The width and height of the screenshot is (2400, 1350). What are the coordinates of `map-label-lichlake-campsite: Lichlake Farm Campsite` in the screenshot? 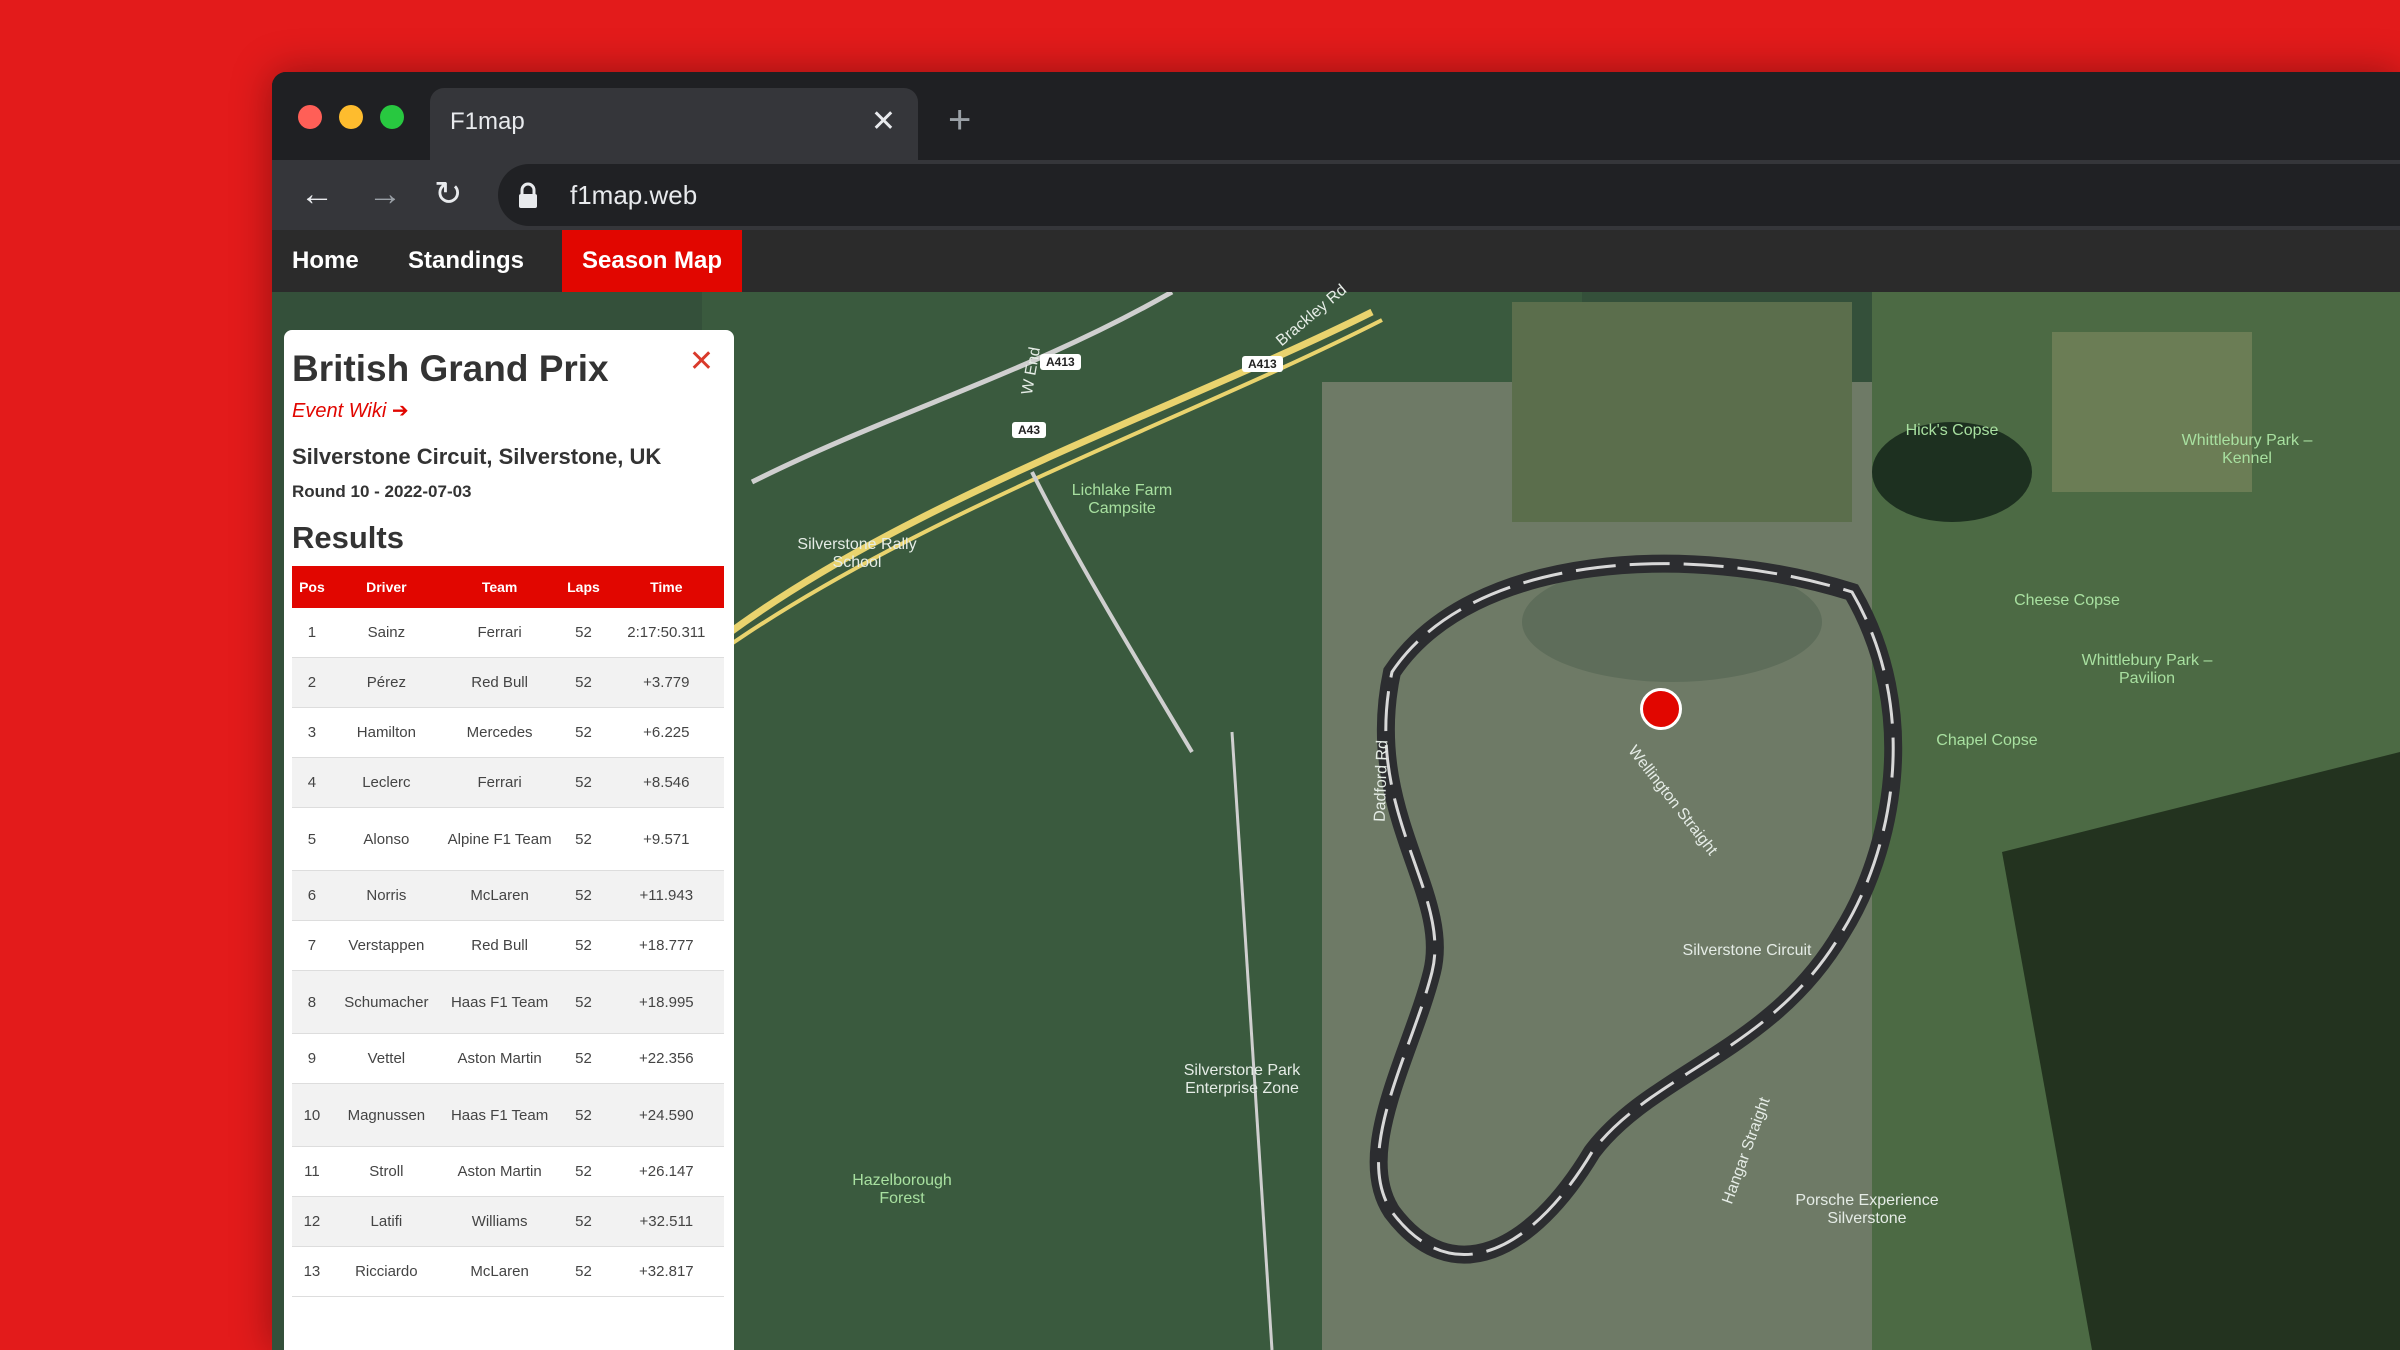 It's located at (1122, 500).